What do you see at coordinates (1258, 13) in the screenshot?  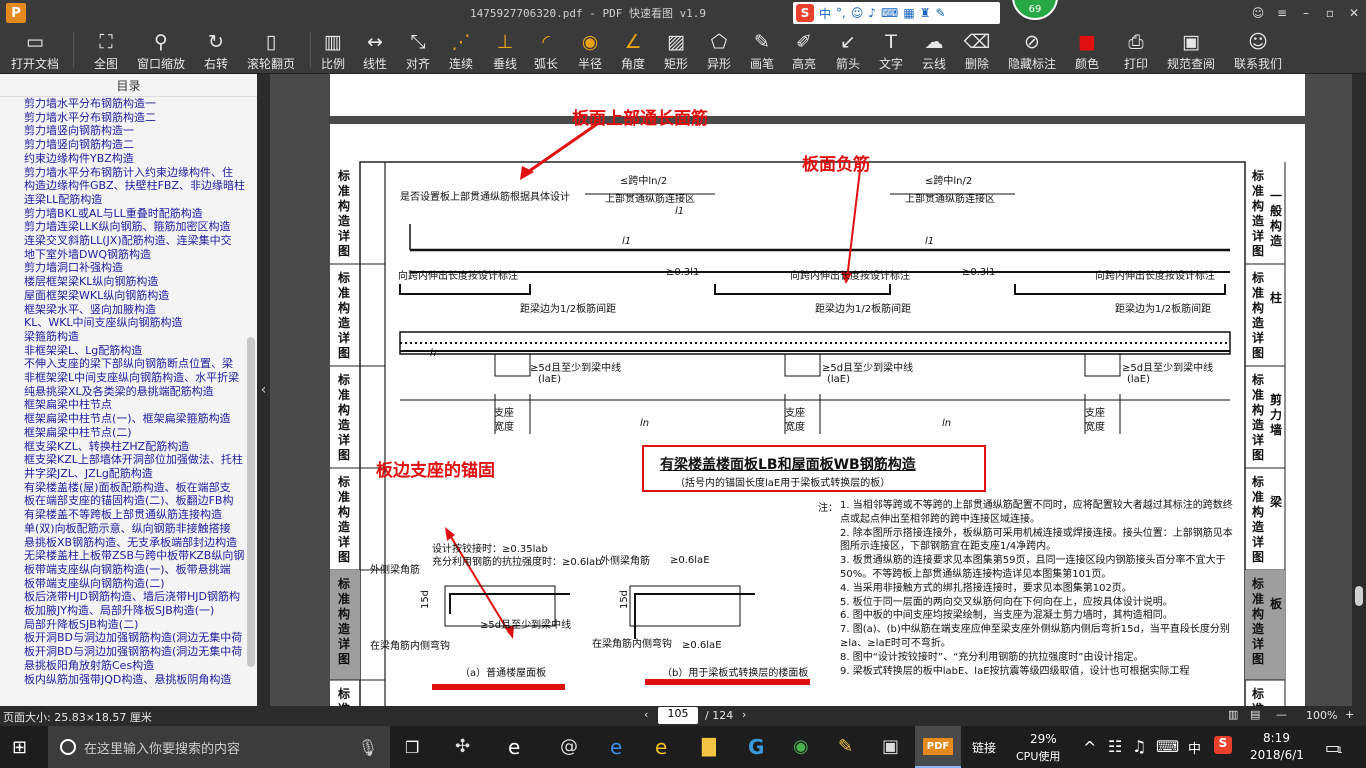 I see `user-icon: ☺` at bounding box center [1258, 13].